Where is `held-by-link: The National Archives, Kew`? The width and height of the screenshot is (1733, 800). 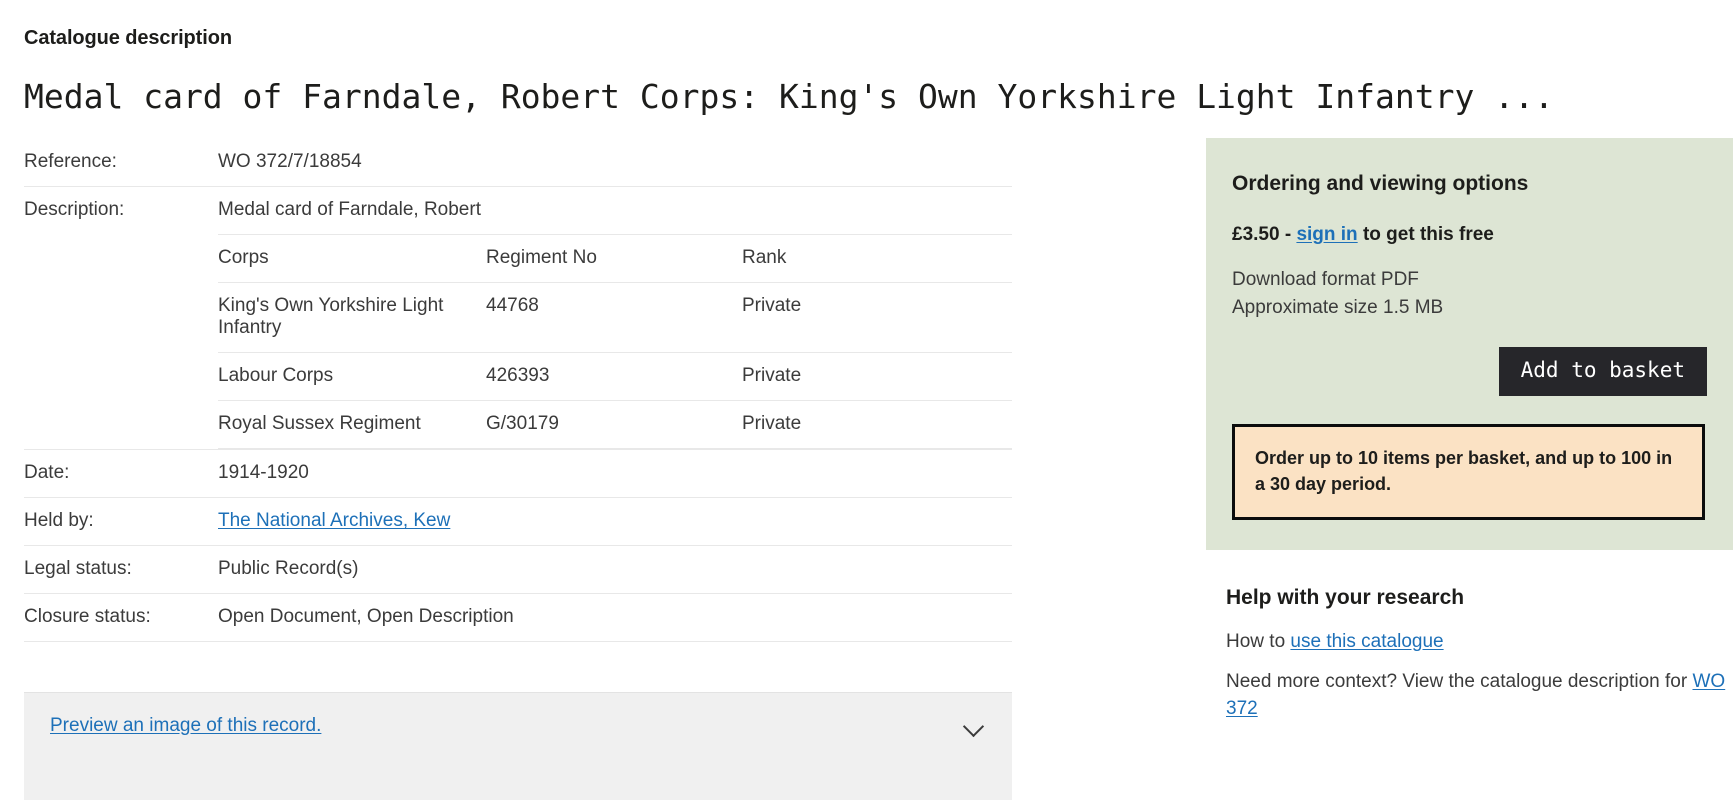 held-by-link: The National Archives, Kew is located at coordinates (334, 520).